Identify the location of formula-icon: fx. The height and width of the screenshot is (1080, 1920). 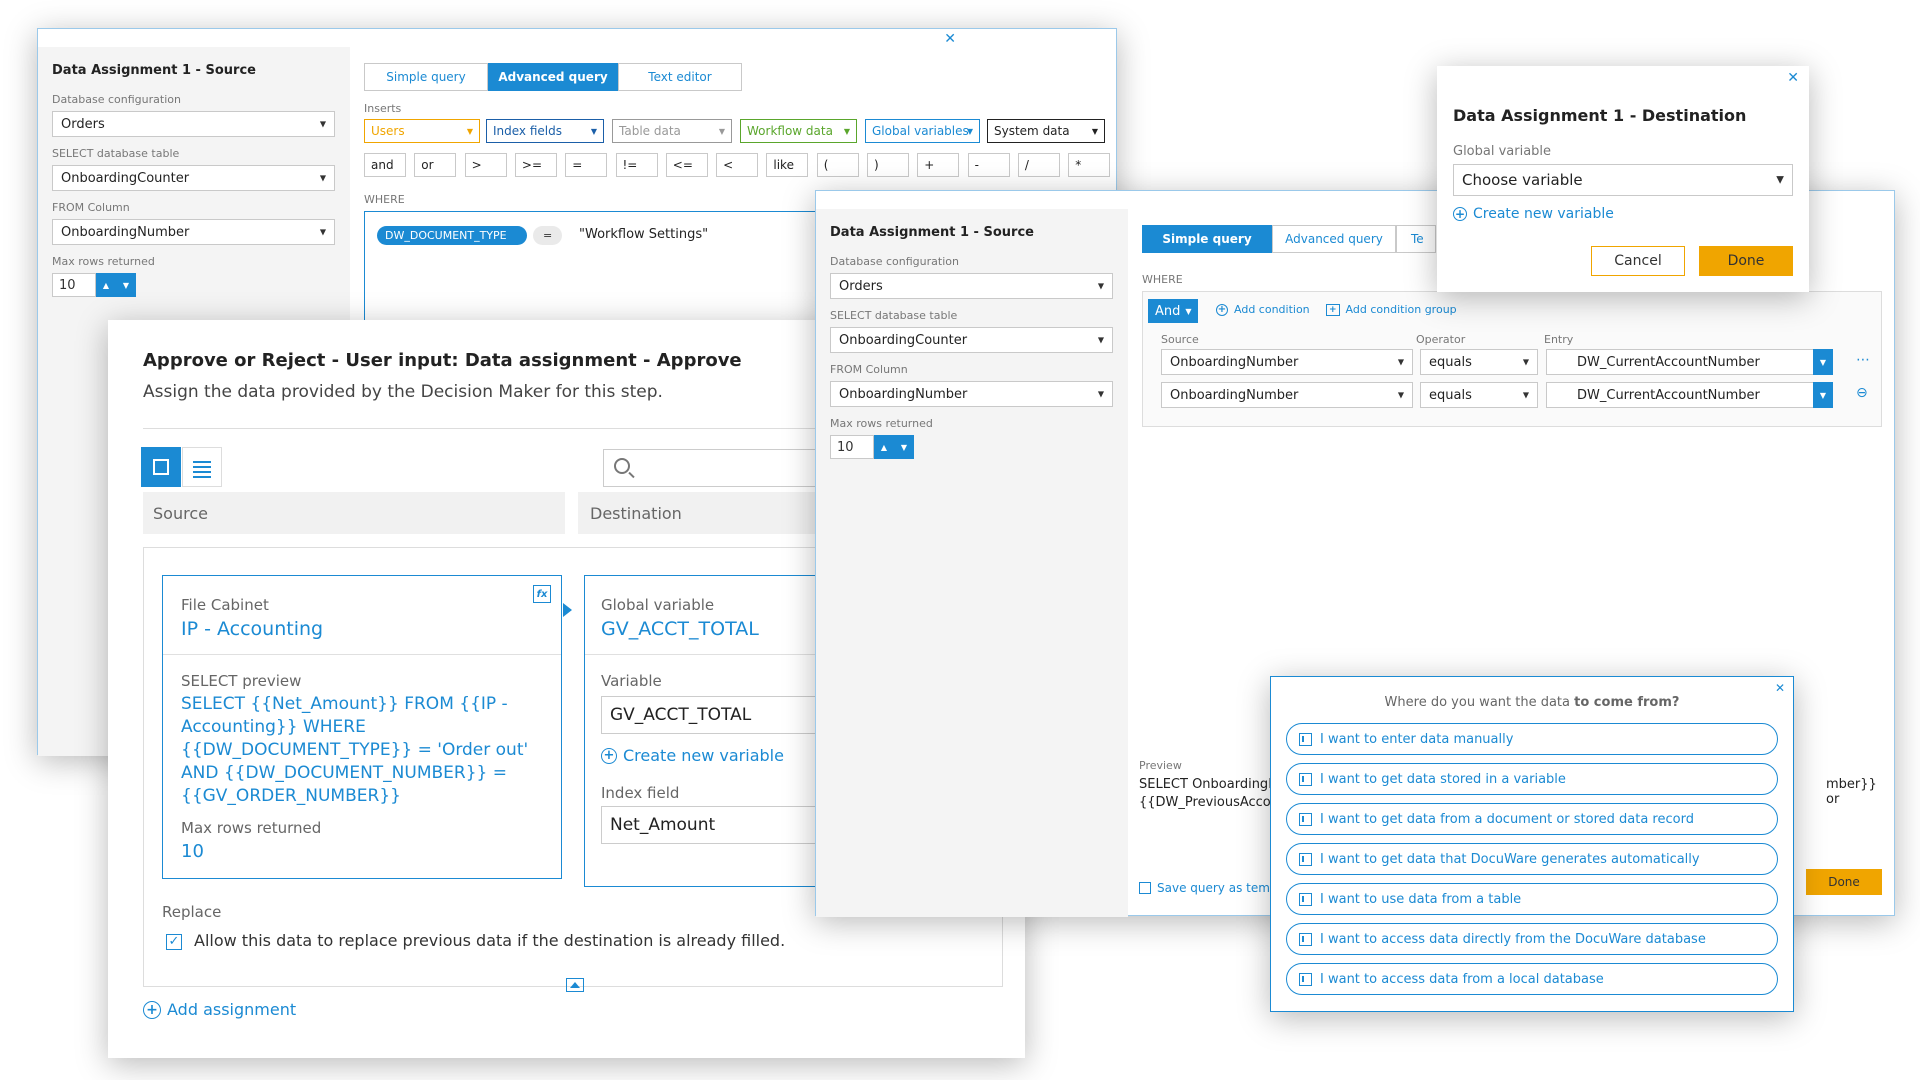
(542, 594).